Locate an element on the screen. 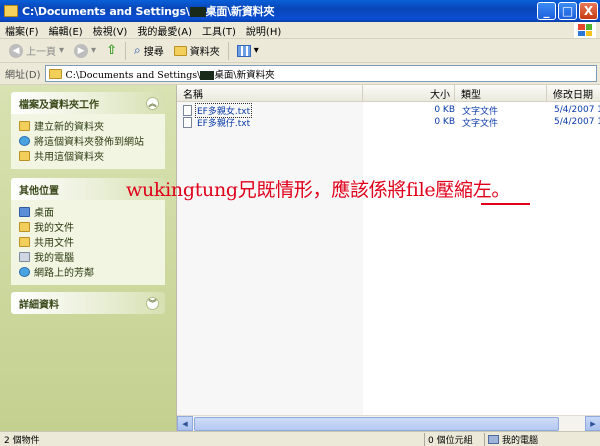 The image size is (600, 446). close-button: X is located at coordinates (588, 11).